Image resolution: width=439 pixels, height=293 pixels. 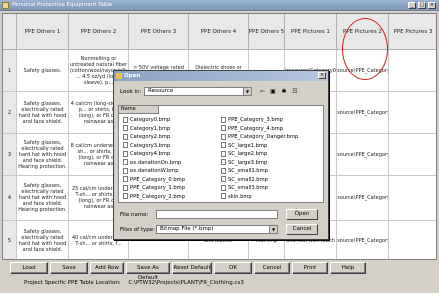 I want to click on file-list-item: PPE_Category_4.bmp, so click(x=252, y=129).